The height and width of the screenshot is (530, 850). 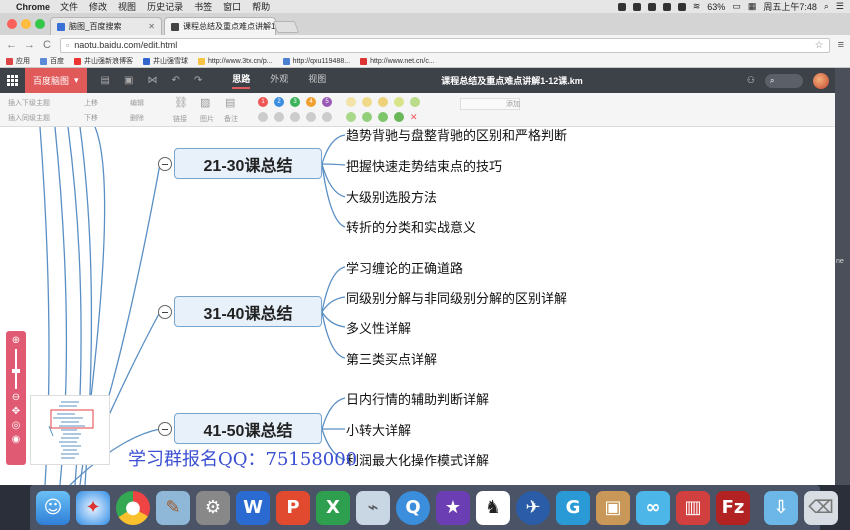 I want to click on progress-3-icon, so click(x=399, y=102).